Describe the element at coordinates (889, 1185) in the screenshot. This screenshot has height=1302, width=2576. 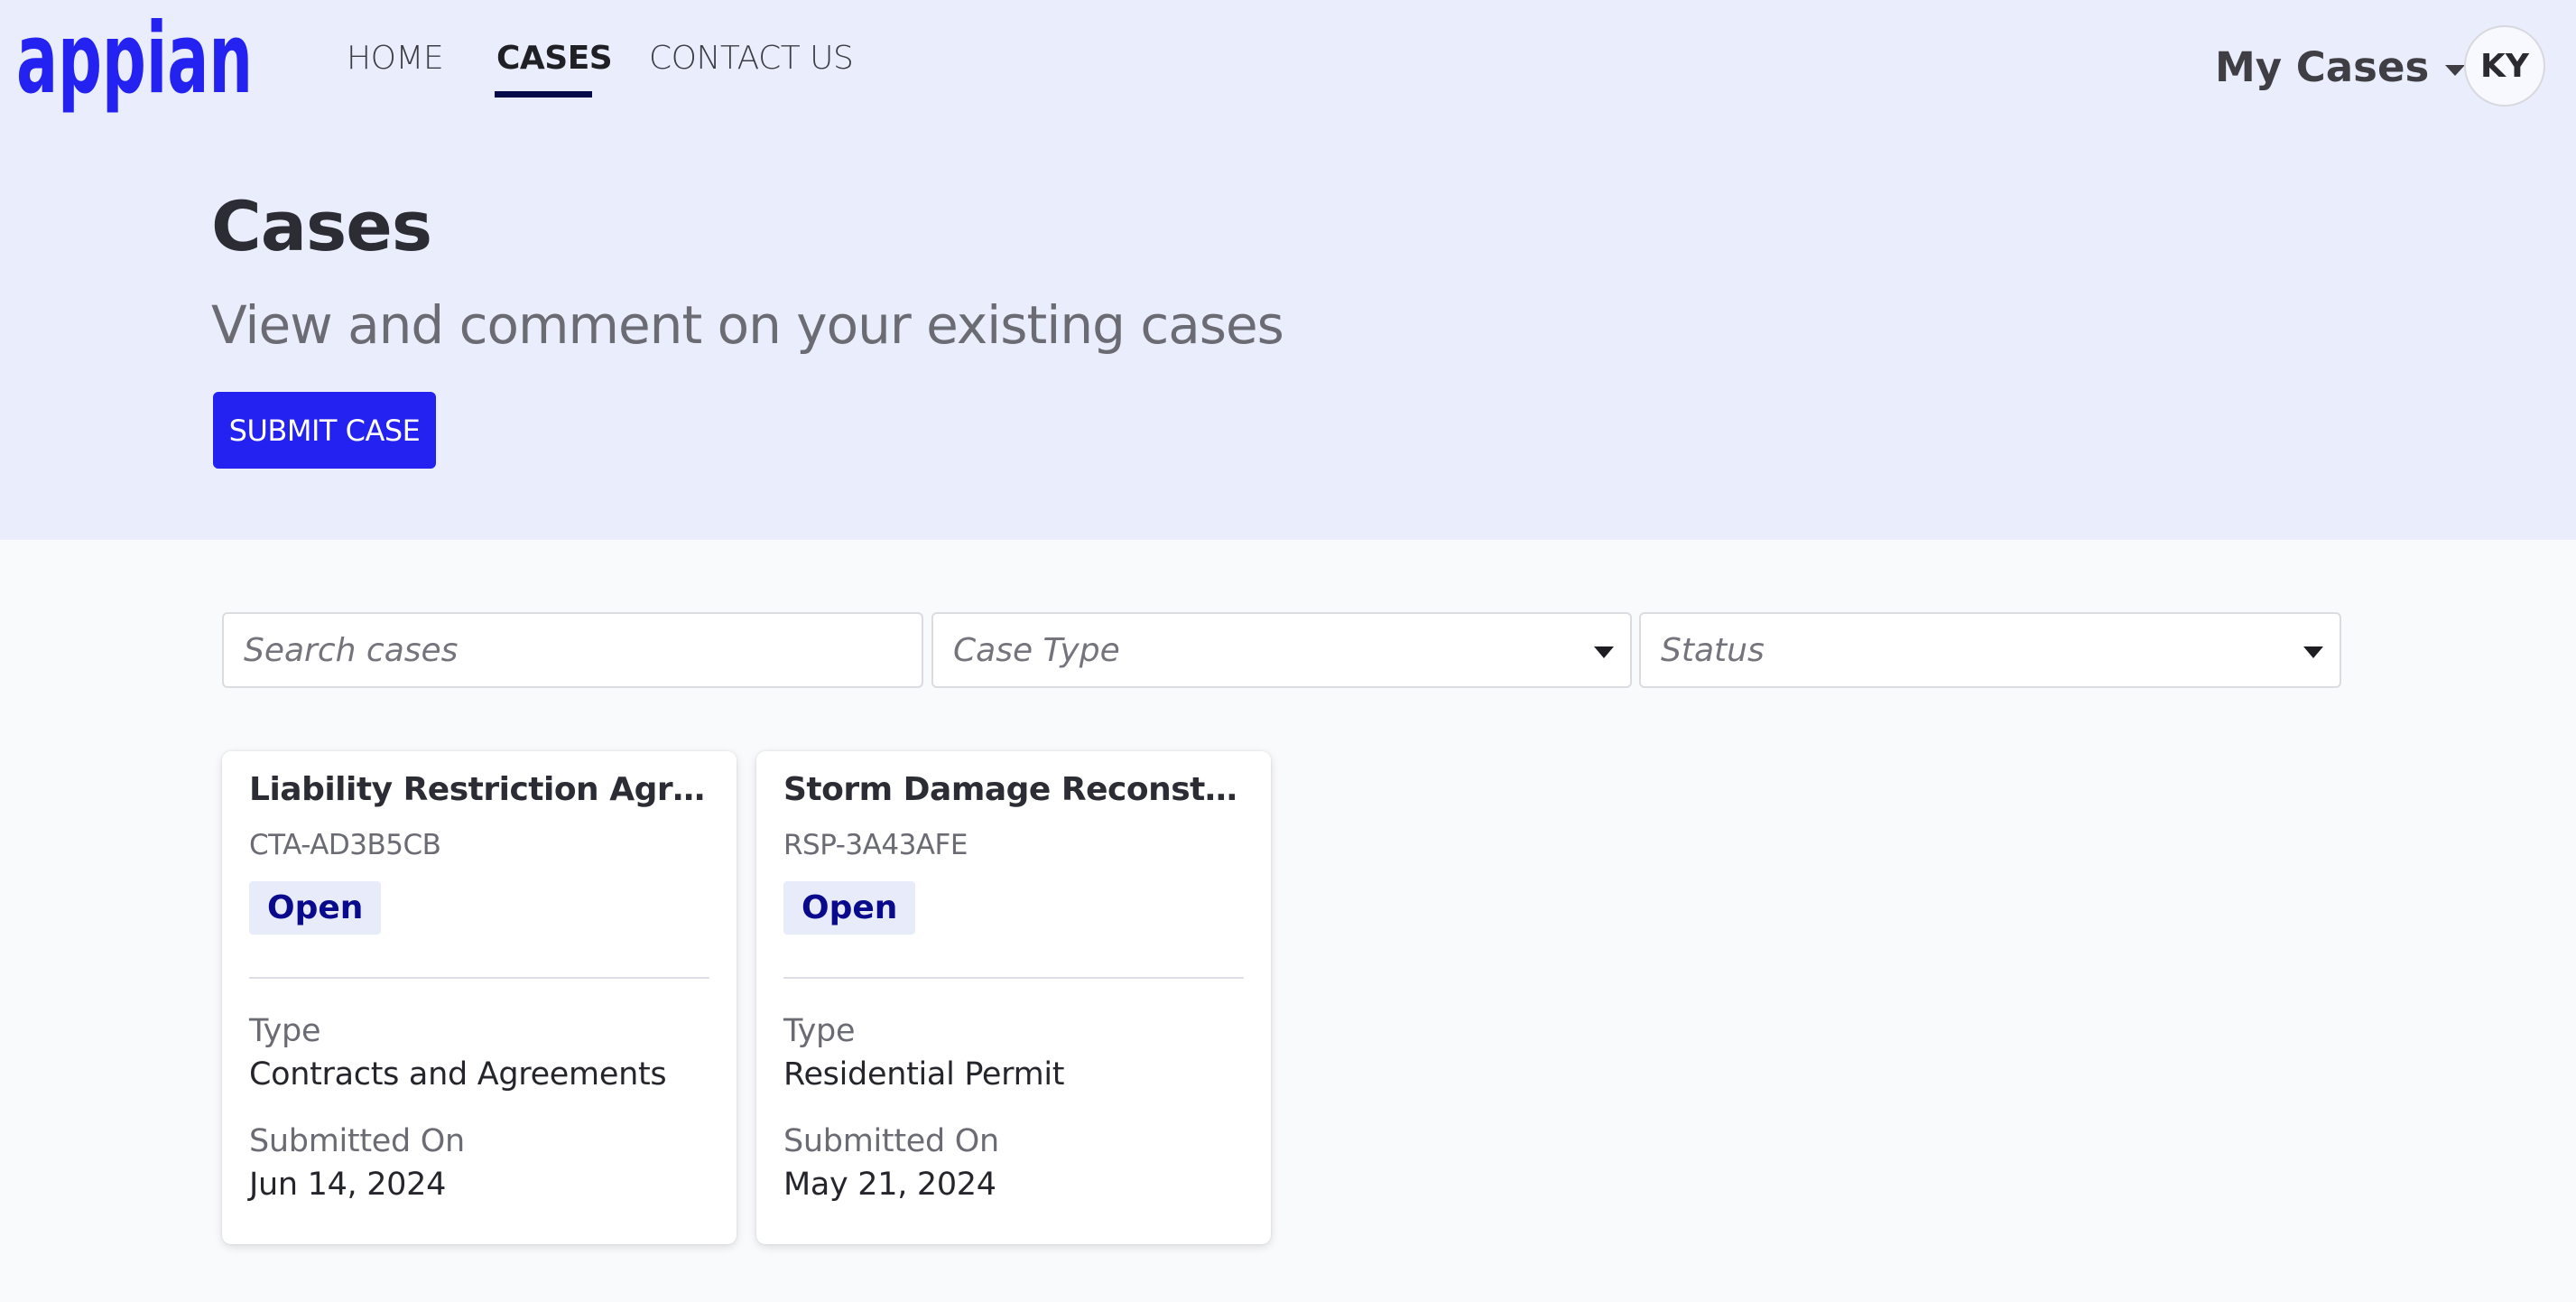
I see `submitted-on-value: May 21, 2024` at that location.